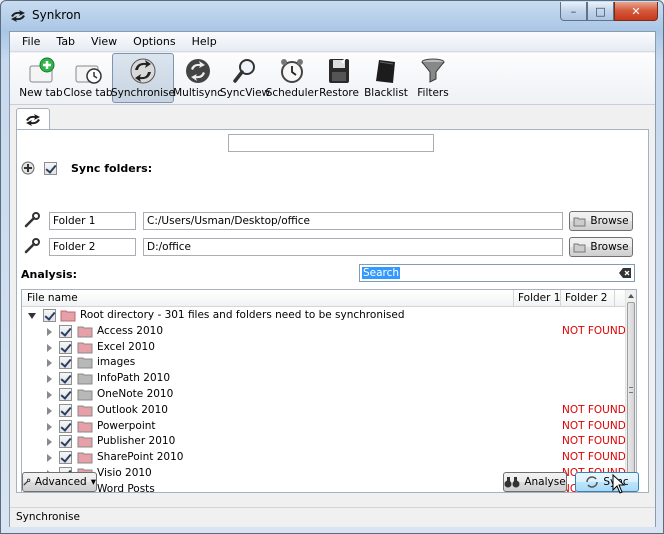 Image resolution: width=664 pixels, height=534 pixels. I want to click on folder-2-browse-button: Browse, so click(601, 247).